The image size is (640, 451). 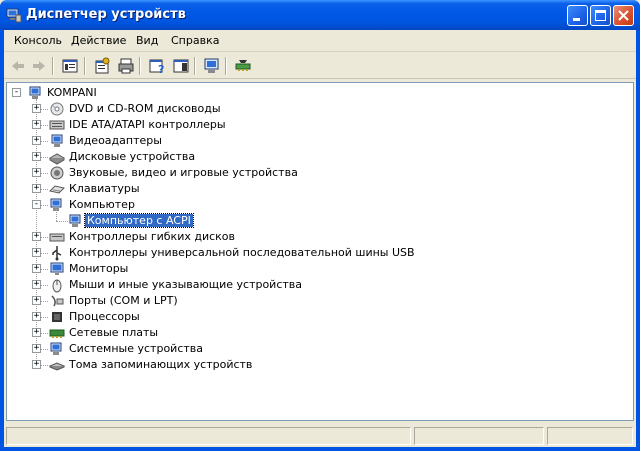 I want to click on tree-item-label: Мониторы, so click(x=99, y=268).